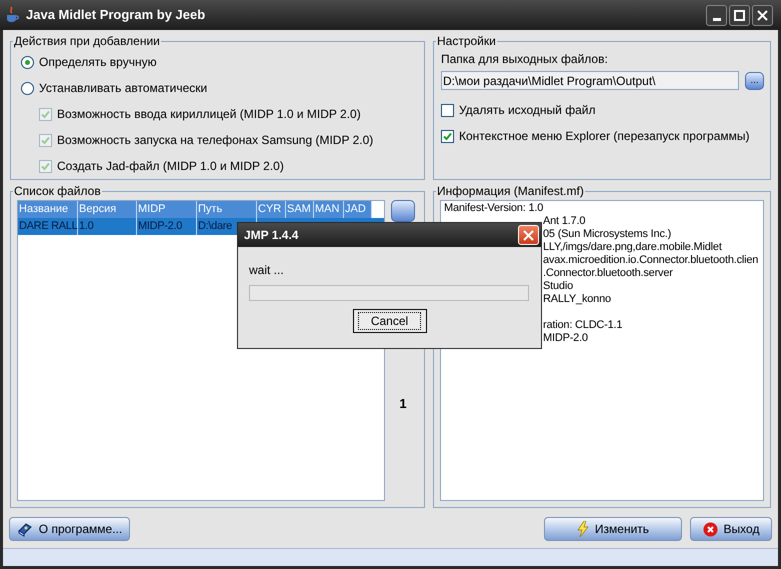 The height and width of the screenshot is (569, 781). Describe the element at coordinates (613, 529) in the screenshot. I see `change-button: Изменить` at that location.